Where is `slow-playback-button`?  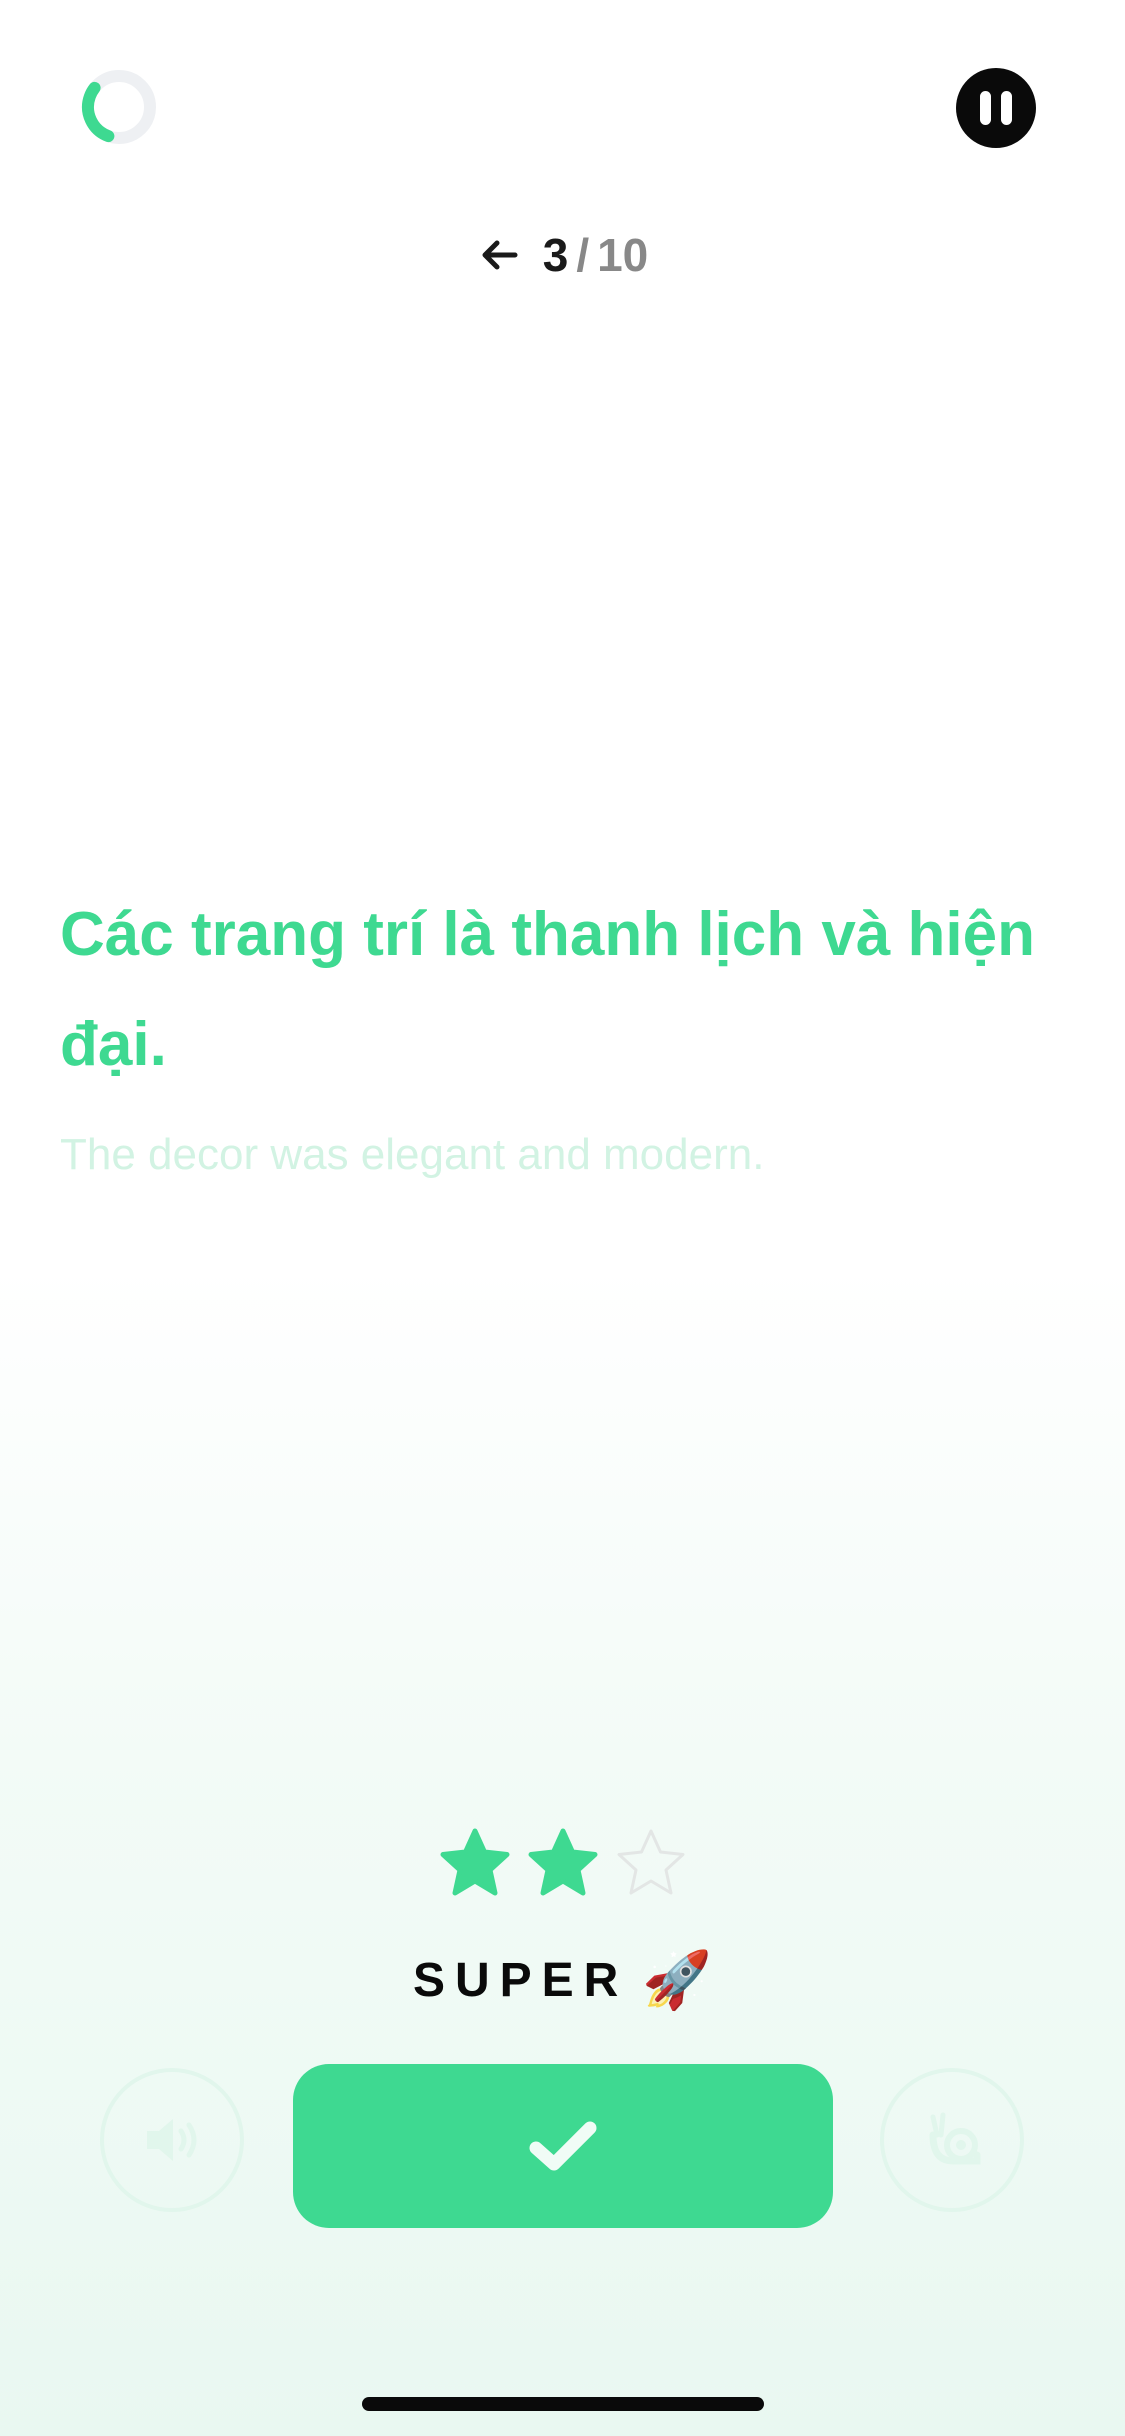 slow-playback-button is located at coordinates (952, 2140).